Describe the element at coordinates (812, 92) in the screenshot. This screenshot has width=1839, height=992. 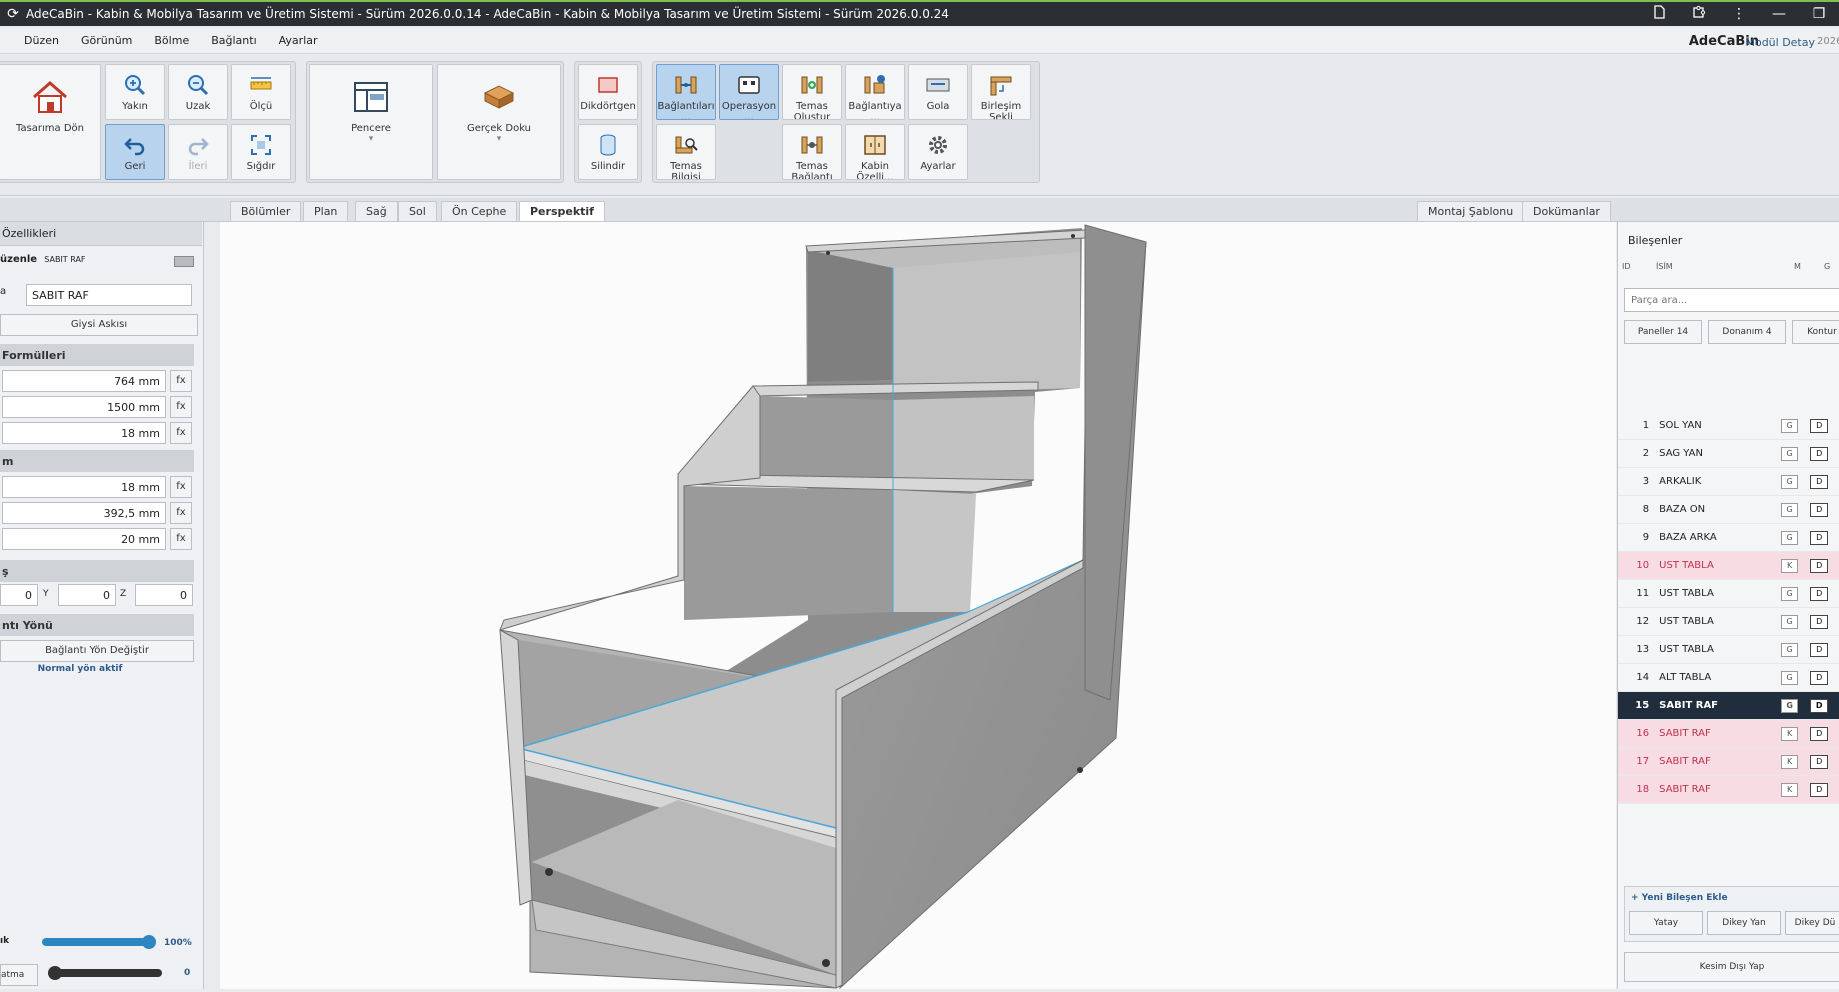
I see `contact-create-button: Temas Oluştur` at that location.